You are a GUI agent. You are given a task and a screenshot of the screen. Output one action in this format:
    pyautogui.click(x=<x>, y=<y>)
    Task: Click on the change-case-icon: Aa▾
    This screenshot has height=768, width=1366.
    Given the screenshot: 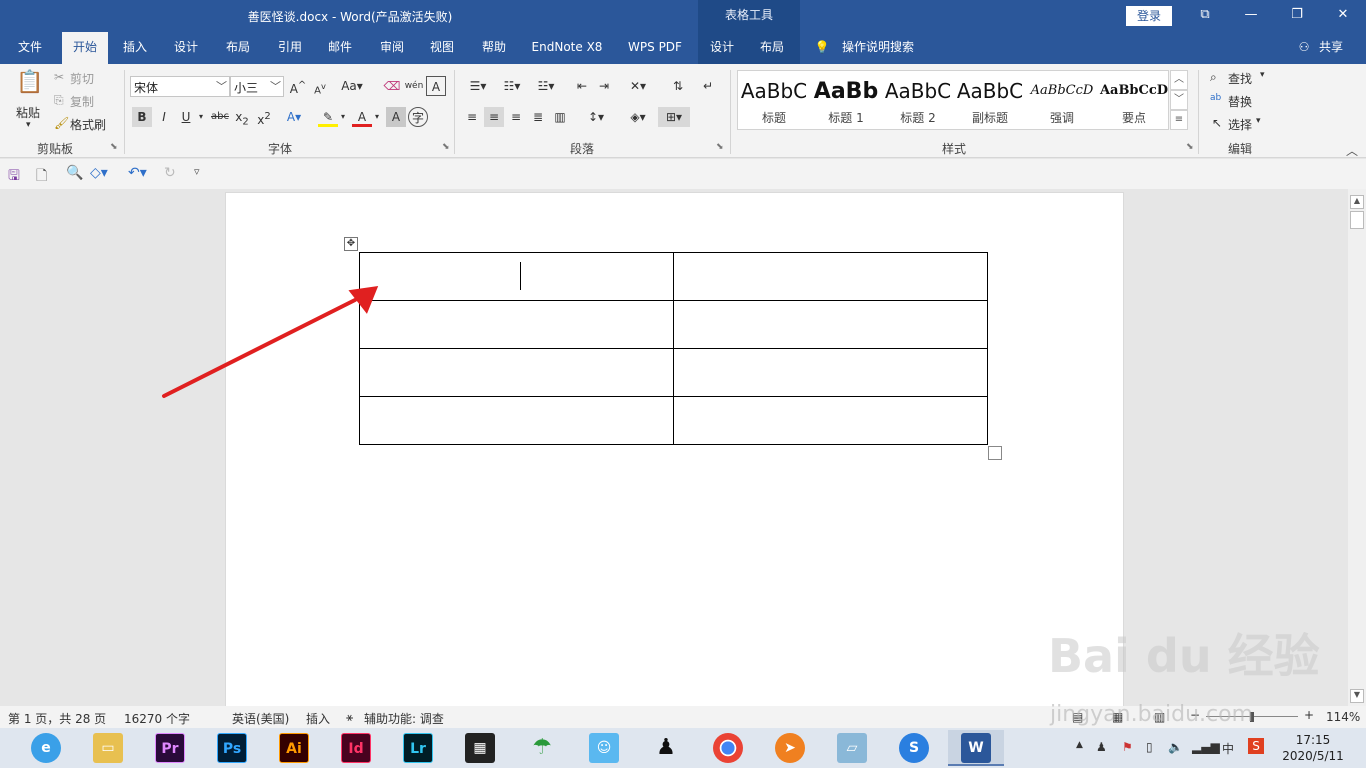 What is the action you would take?
    pyautogui.click(x=352, y=86)
    